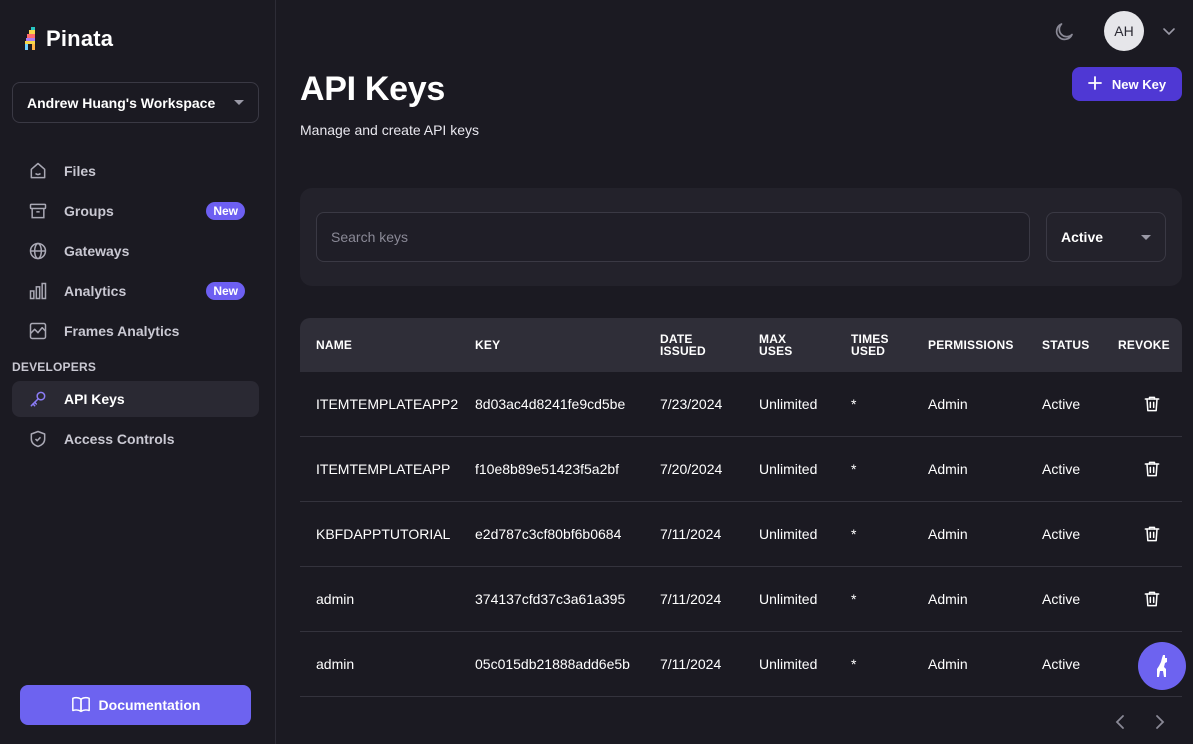 This screenshot has width=1193, height=744. I want to click on home-icon, so click(38, 171).